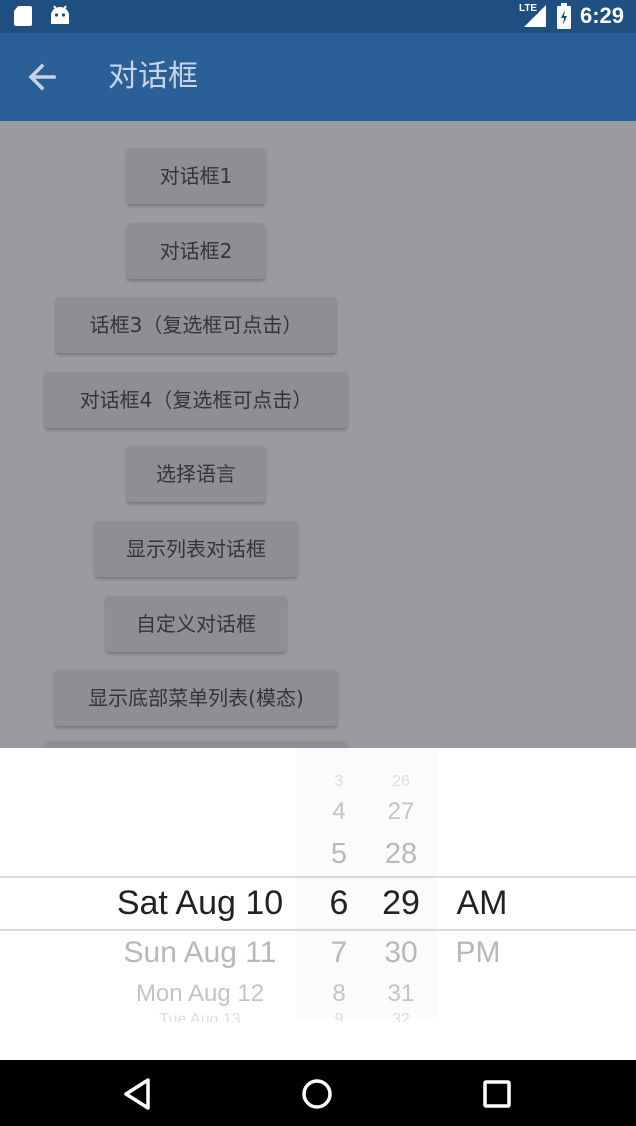 This screenshot has height=1126, width=636. What do you see at coordinates (401, 994) in the screenshot?
I see `minute-item: 31` at bounding box center [401, 994].